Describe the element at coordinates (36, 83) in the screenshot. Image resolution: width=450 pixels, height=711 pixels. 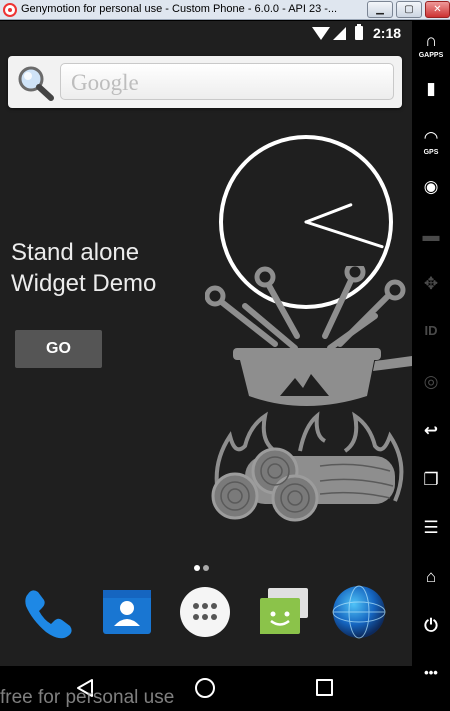
I see `search-icon` at that location.